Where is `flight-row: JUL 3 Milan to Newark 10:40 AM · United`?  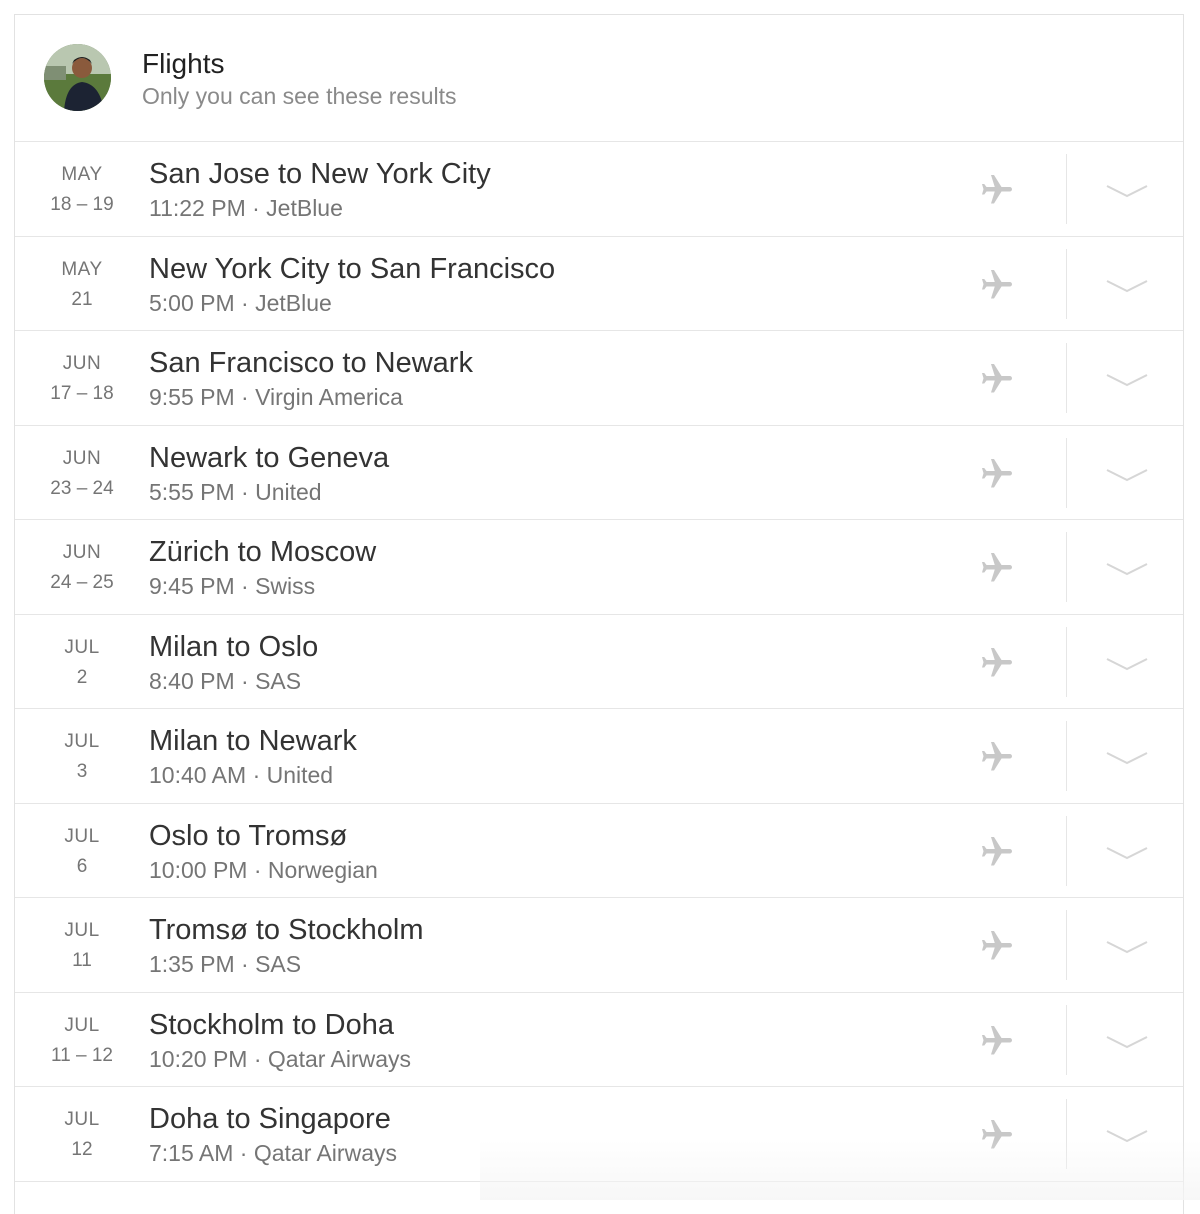 flight-row: JUL 3 Milan to Newark 10:40 AM · United is located at coordinates (599, 756).